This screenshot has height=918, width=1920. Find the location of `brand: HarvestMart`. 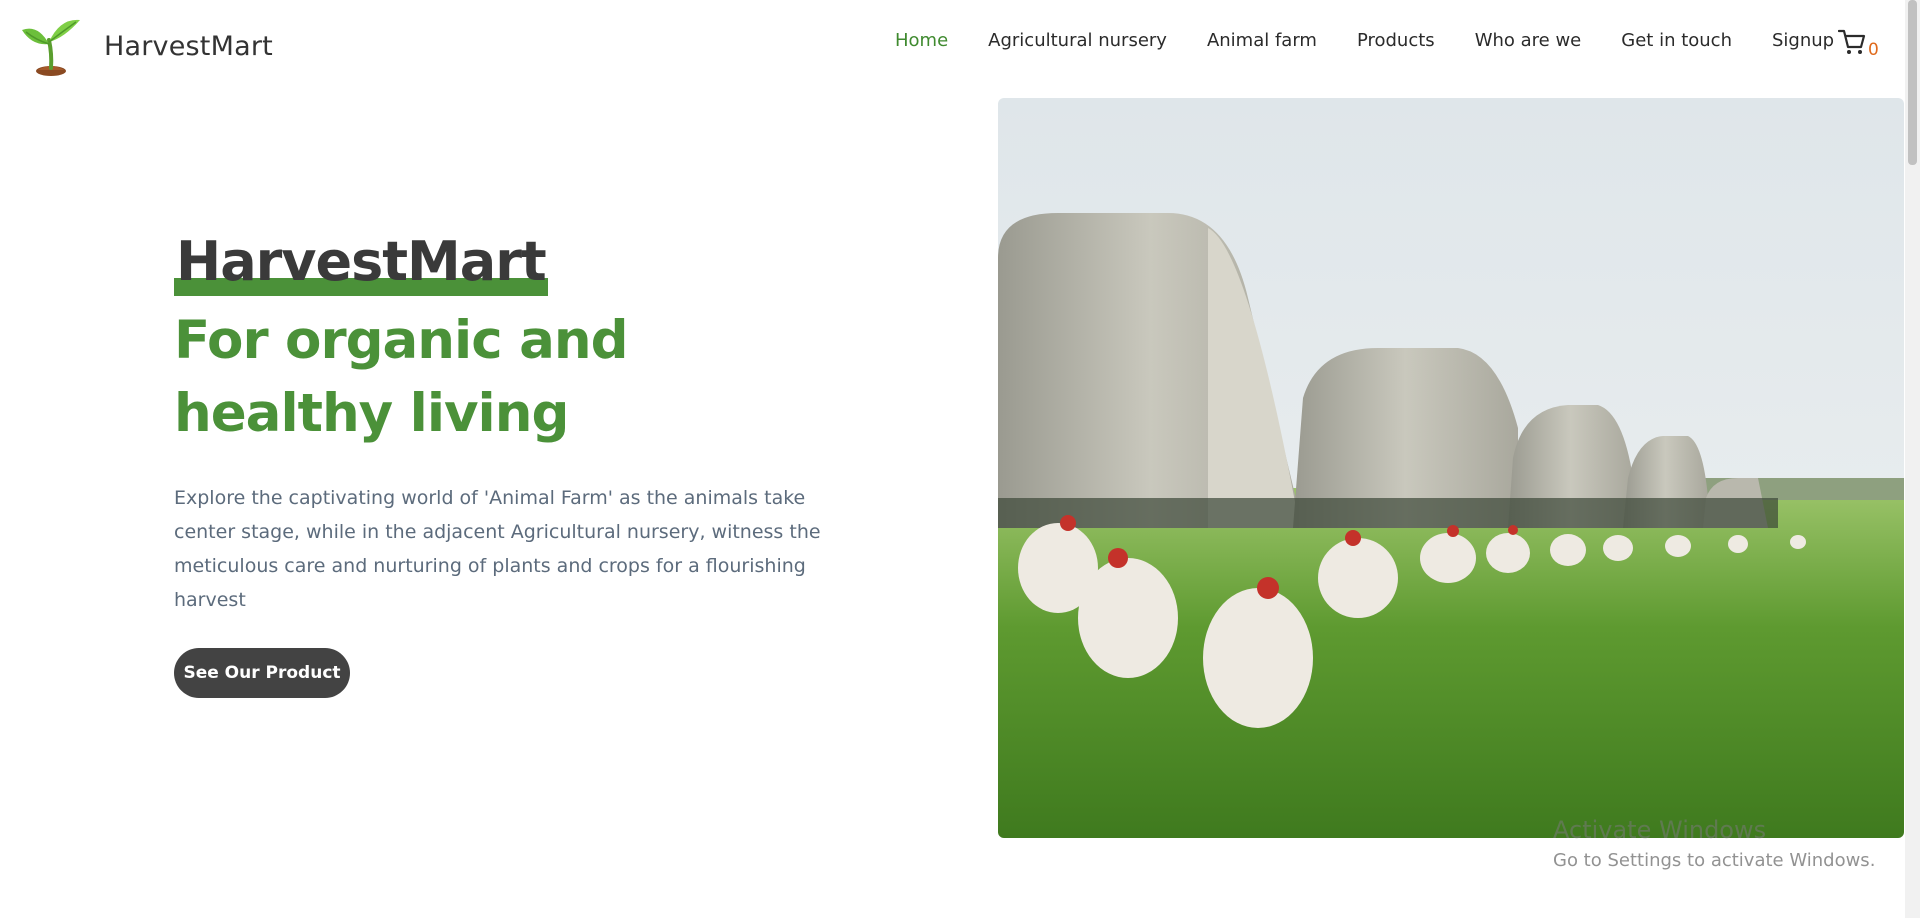

brand: HarvestMart is located at coordinates (145, 46).